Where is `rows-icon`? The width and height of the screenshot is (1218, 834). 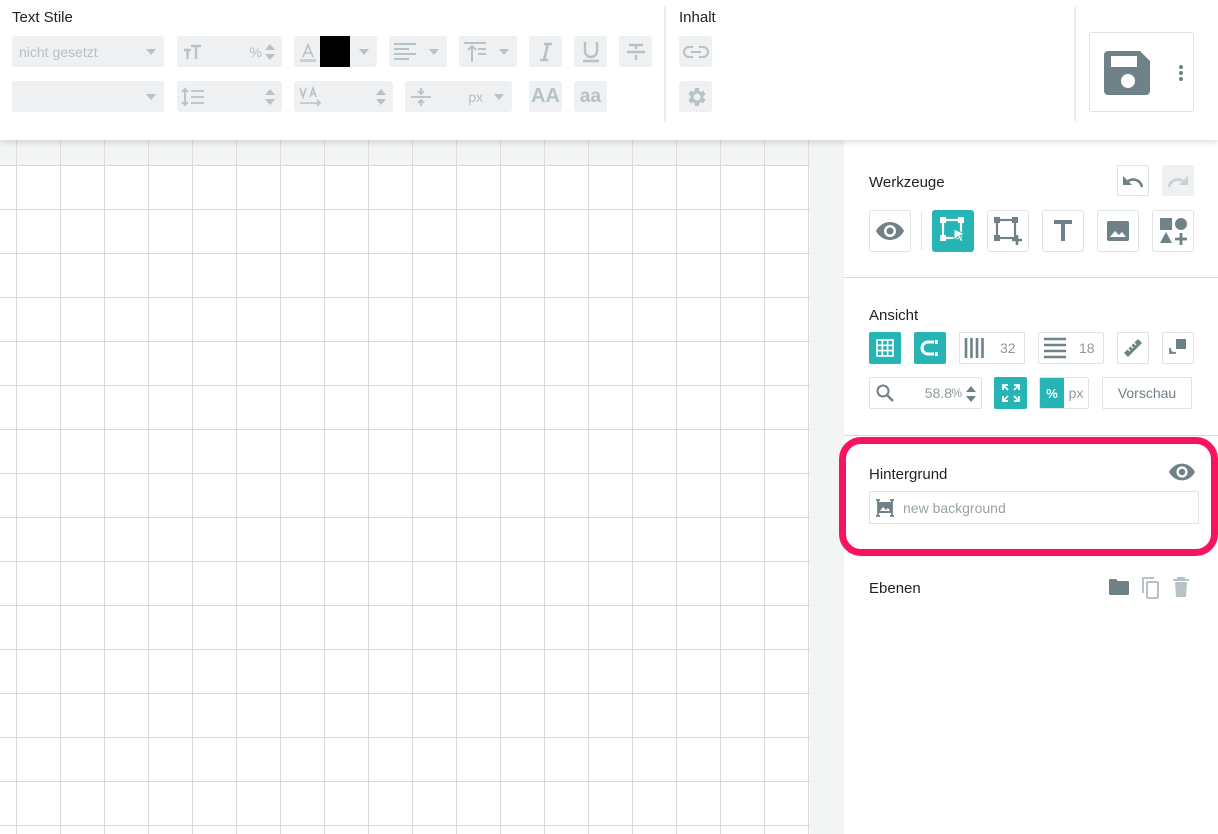 rows-icon is located at coordinates (1055, 348).